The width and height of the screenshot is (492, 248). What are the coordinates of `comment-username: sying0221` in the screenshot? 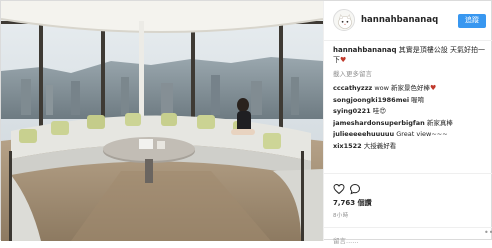 It's located at (352, 111).